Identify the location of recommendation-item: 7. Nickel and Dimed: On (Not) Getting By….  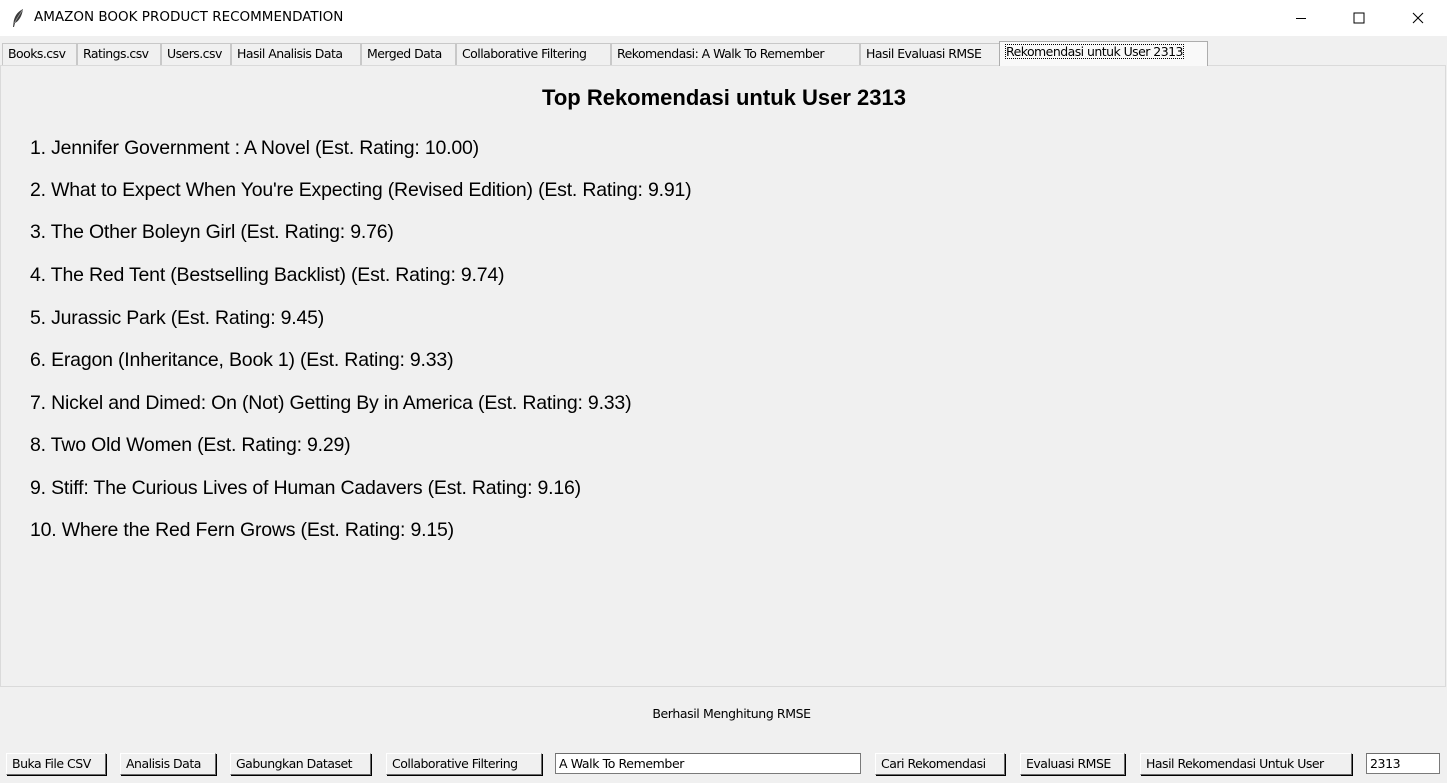
(331, 403).